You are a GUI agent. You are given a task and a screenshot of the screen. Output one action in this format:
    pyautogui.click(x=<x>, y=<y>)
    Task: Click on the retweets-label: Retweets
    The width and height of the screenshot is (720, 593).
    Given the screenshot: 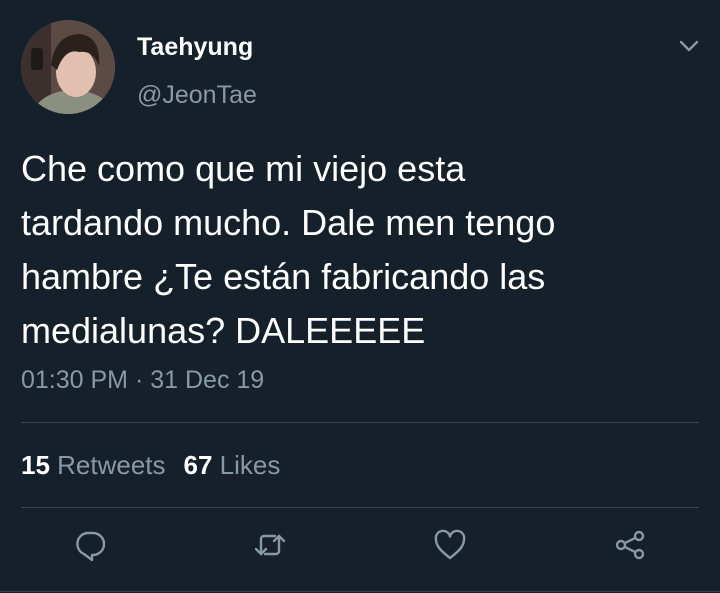 What is the action you would take?
    pyautogui.click(x=107, y=465)
    